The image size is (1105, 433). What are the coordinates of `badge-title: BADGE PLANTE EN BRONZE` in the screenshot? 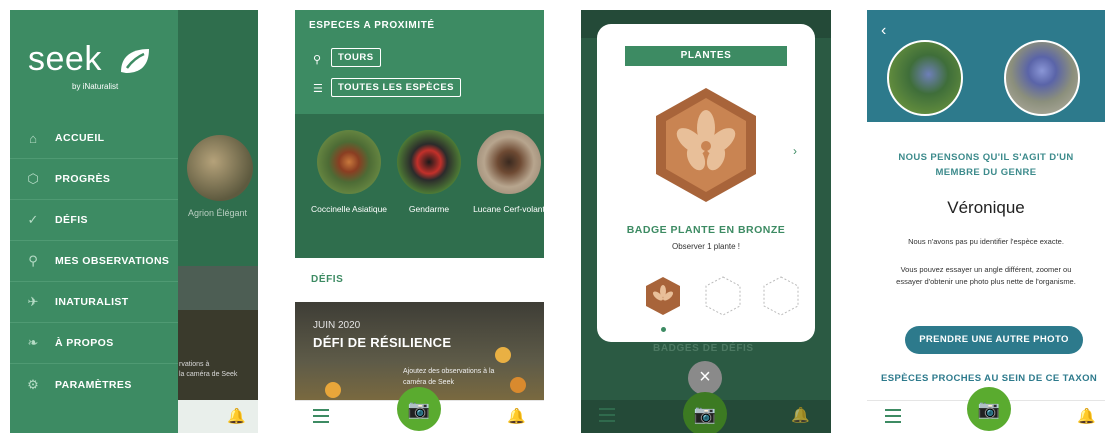 It's located at (706, 230).